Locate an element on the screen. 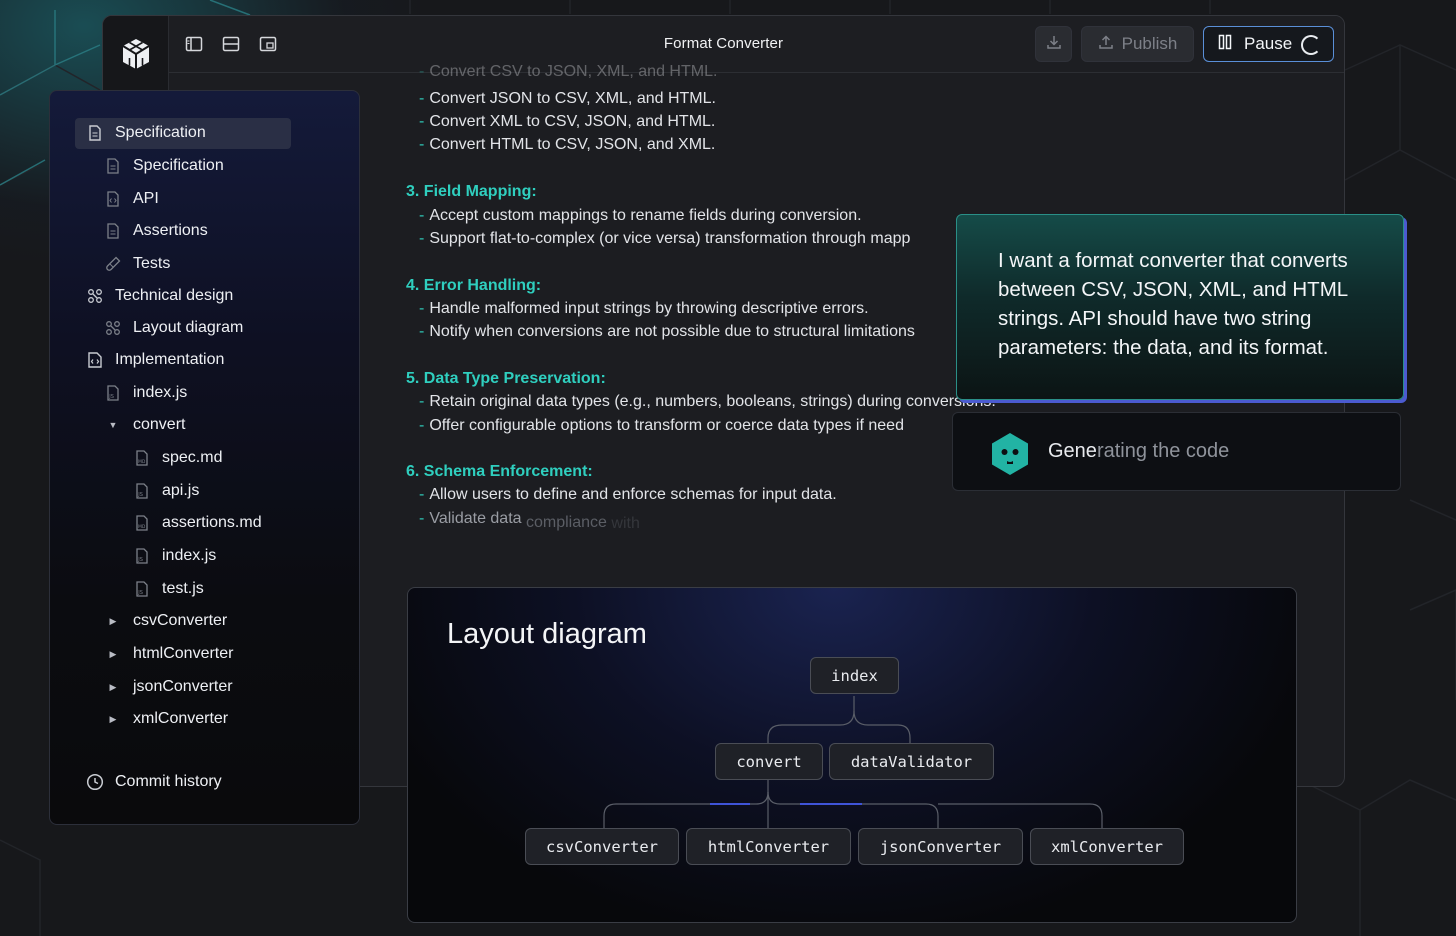 The image size is (1456, 936). layout-toggle-group is located at coordinates (232, 44).